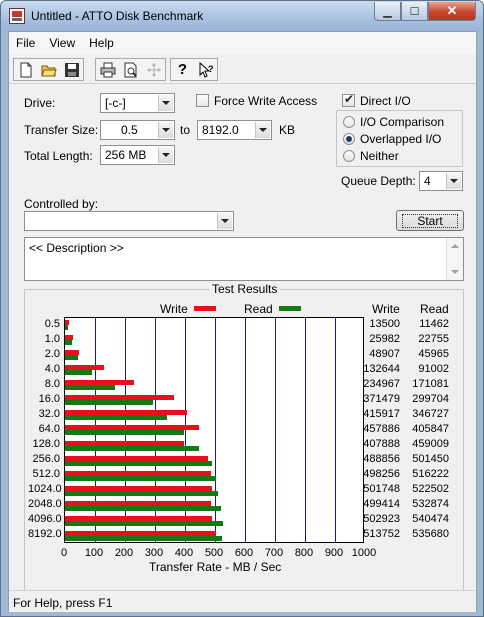 The image size is (484, 617). Describe the element at coordinates (430, 489) in the screenshot. I see `read-value-cell: 522502` at that location.